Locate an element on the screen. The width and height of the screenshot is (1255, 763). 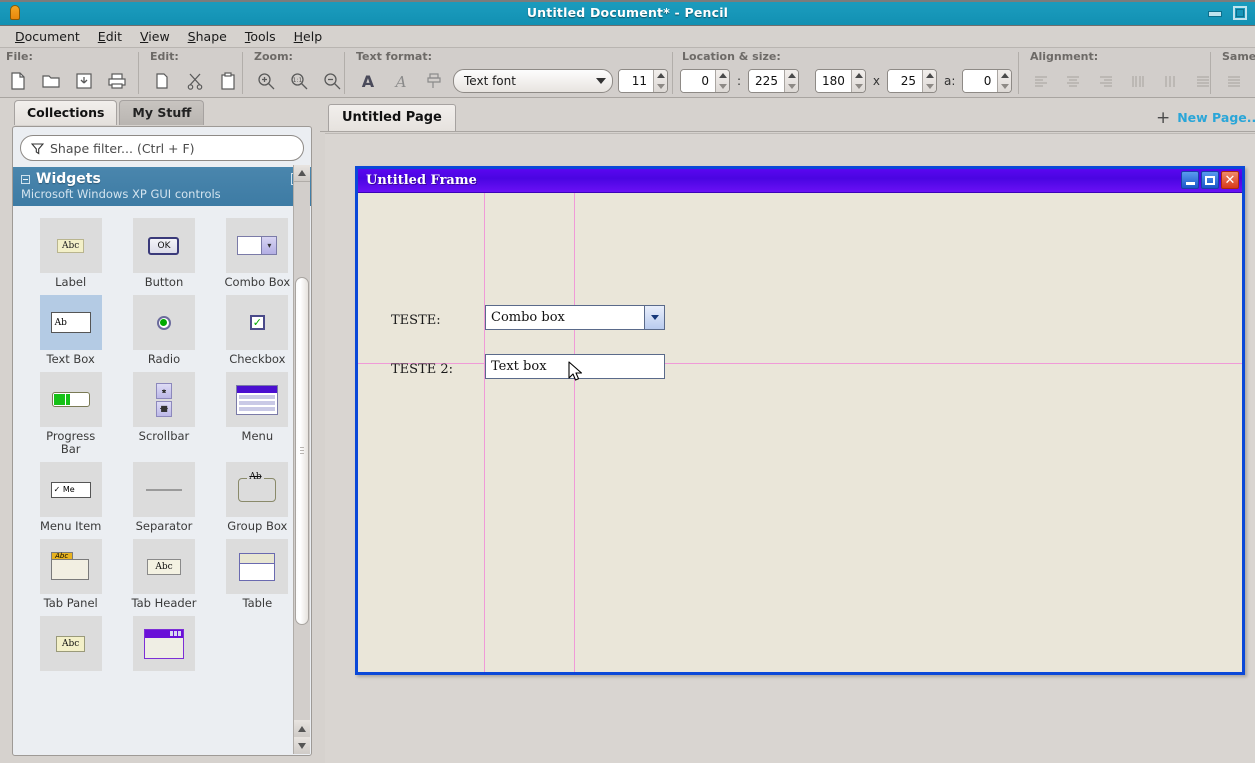
shape-item-checkbox: ✓ Checkbox is located at coordinates (257, 330).